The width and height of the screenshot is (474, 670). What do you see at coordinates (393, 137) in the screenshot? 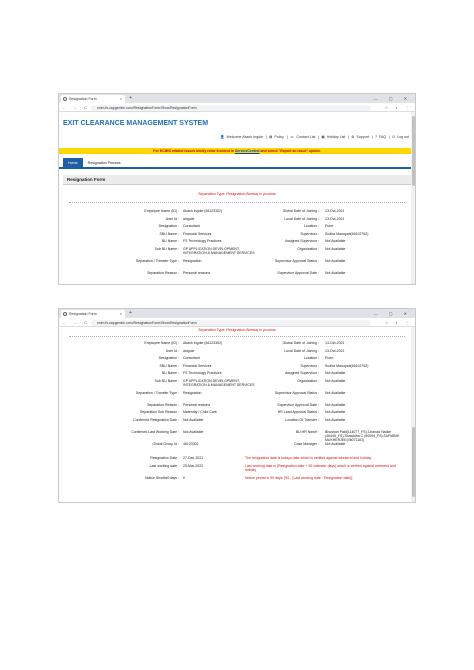
I see `logout-icon: ⏻` at bounding box center [393, 137].